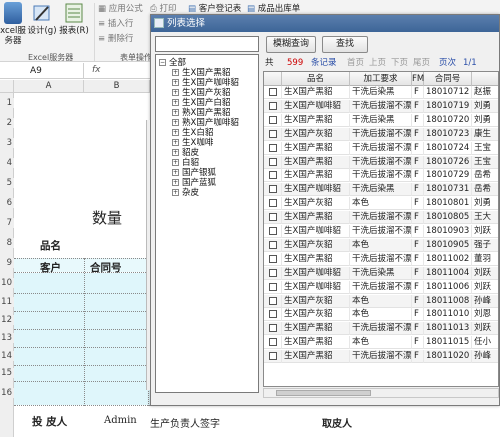 The width and height of the screenshot is (500, 437). What do you see at coordinates (115, 38) in the screenshot?
I see `delete-row-button: ≡ 删除行` at bounding box center [115, 38].